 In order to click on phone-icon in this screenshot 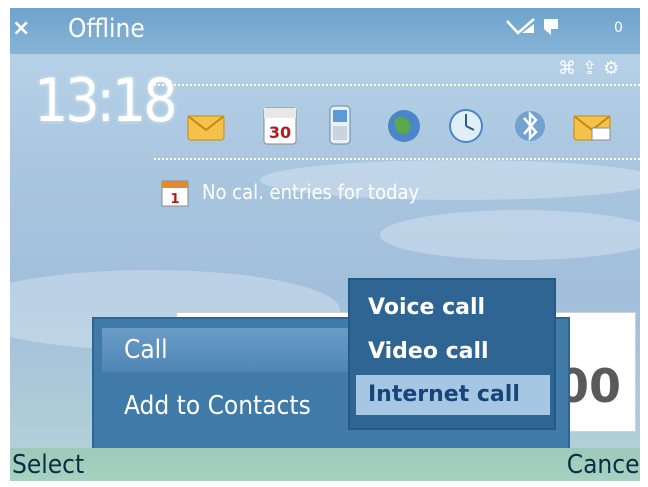, I will do `click(340, 125)`.